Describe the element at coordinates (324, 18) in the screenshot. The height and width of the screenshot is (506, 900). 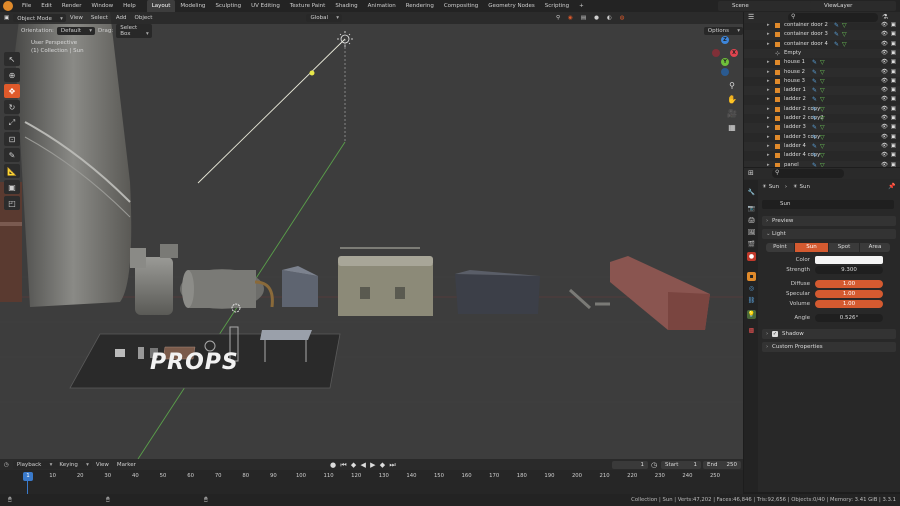
I see `transform-orientation-dropdown: Global` at that location.